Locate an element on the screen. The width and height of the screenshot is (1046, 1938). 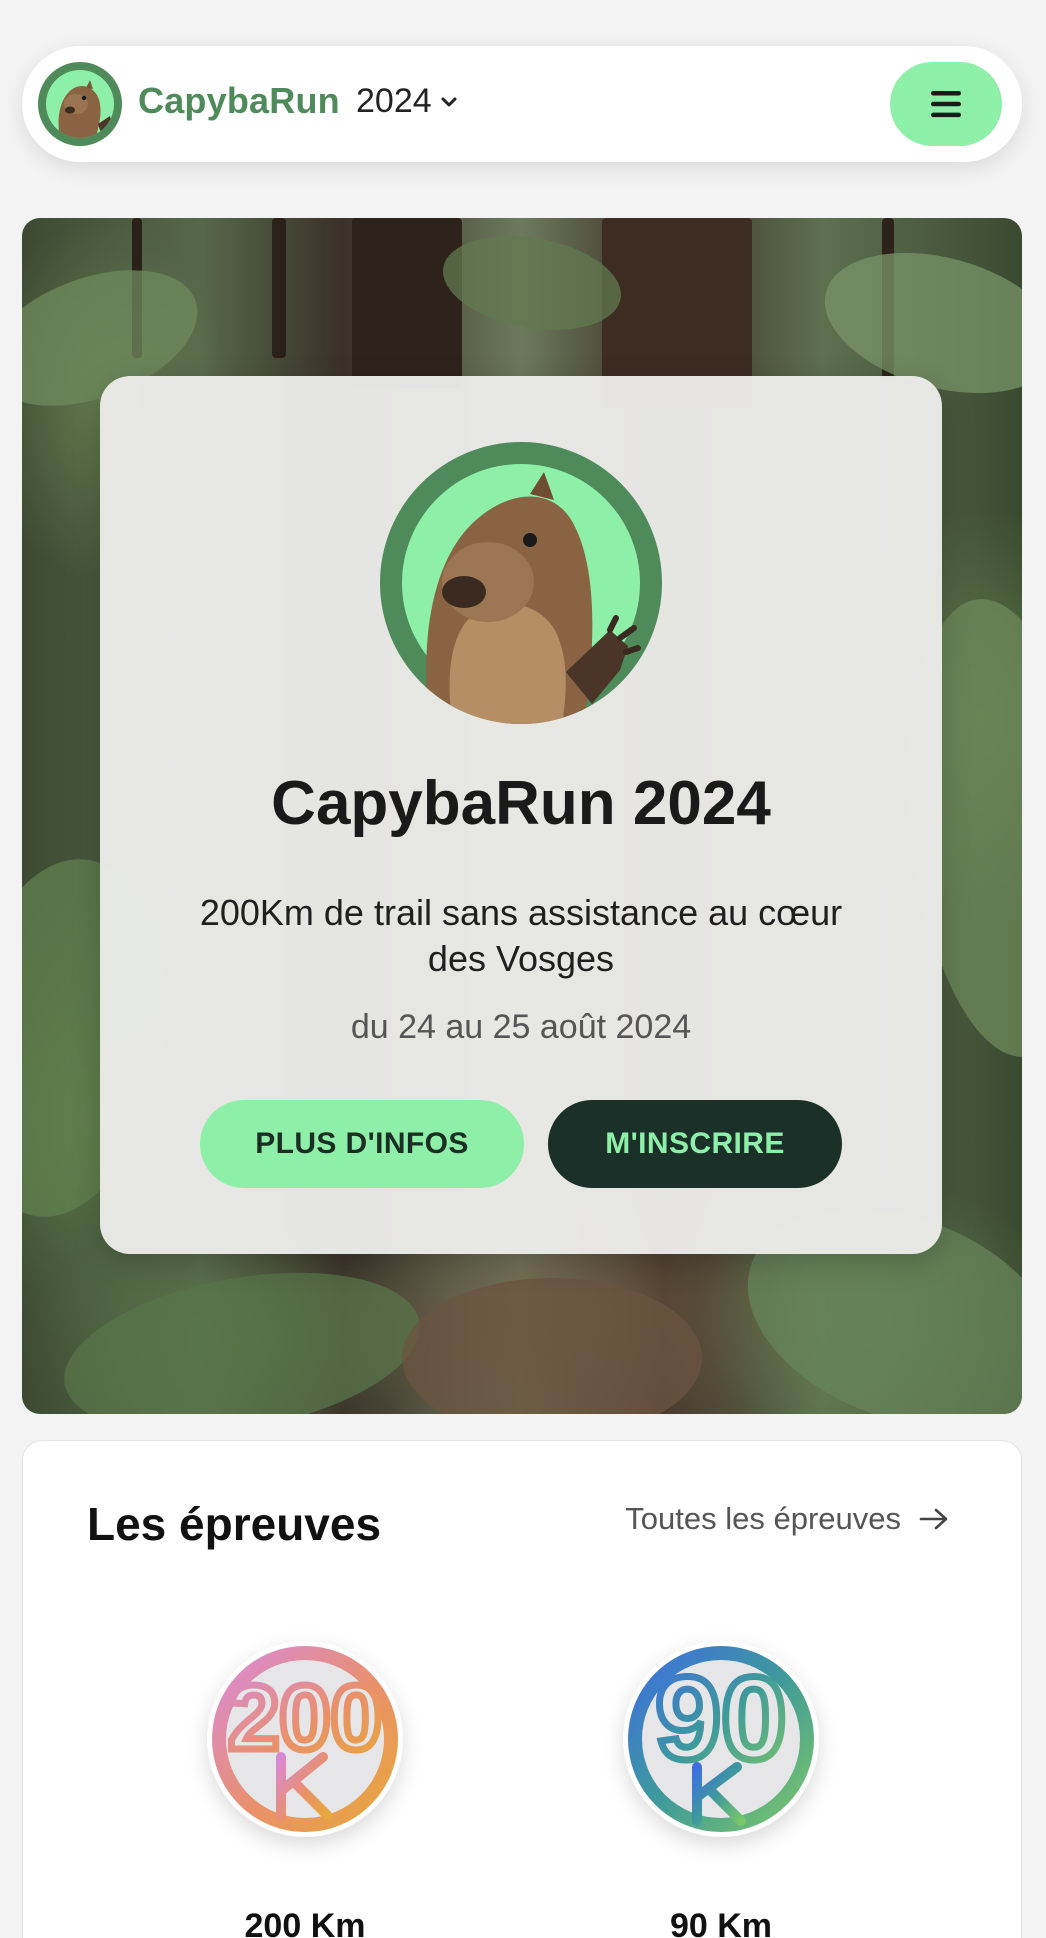
event-card-90k: 90 90 Km is located at coordinates (721, 1789).